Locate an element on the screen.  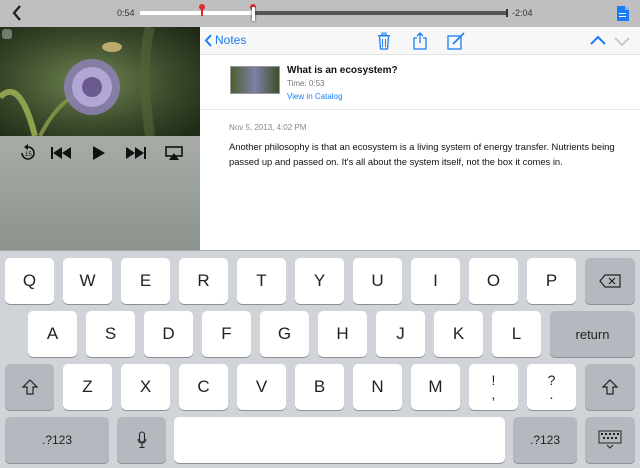
key-p: P is located at coordinates (551, 281).